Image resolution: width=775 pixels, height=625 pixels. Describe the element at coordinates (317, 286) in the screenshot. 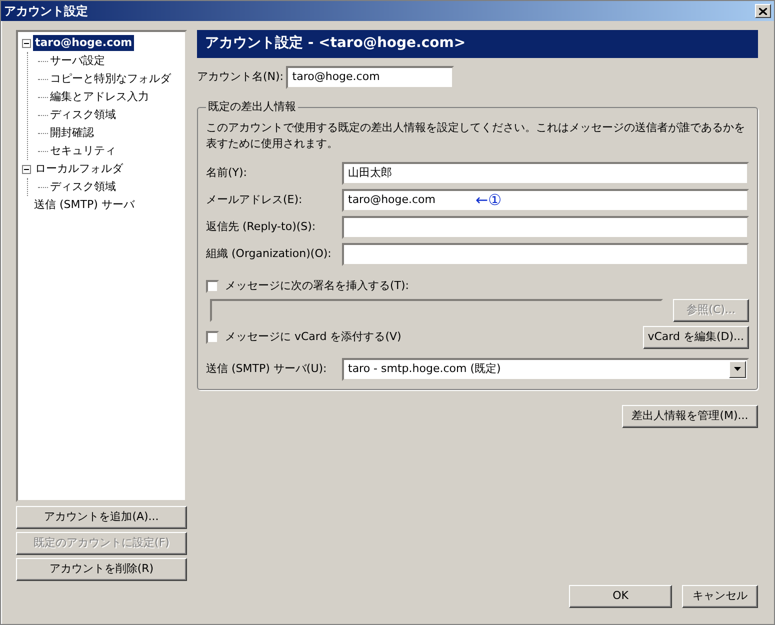

I see `checkbox-label: メッセージに次の署名を挿入する(T):` at that location.